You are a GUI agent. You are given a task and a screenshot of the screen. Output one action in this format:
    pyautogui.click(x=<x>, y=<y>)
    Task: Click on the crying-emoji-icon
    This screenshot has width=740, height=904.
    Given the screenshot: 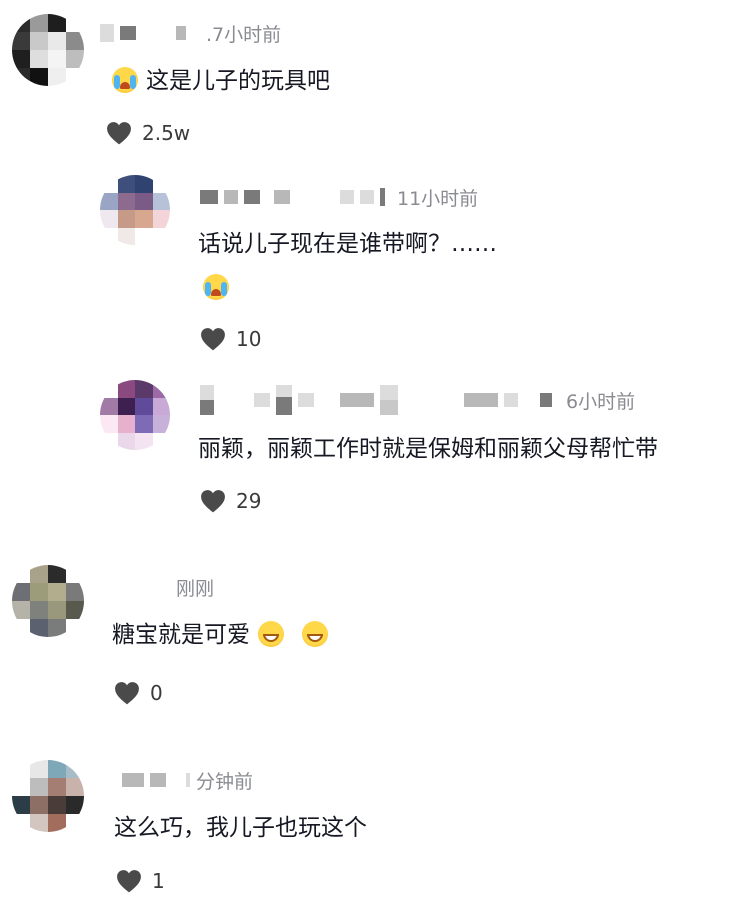 What is the action you would take?
    pyautogui.click(x=216, y=287)
    